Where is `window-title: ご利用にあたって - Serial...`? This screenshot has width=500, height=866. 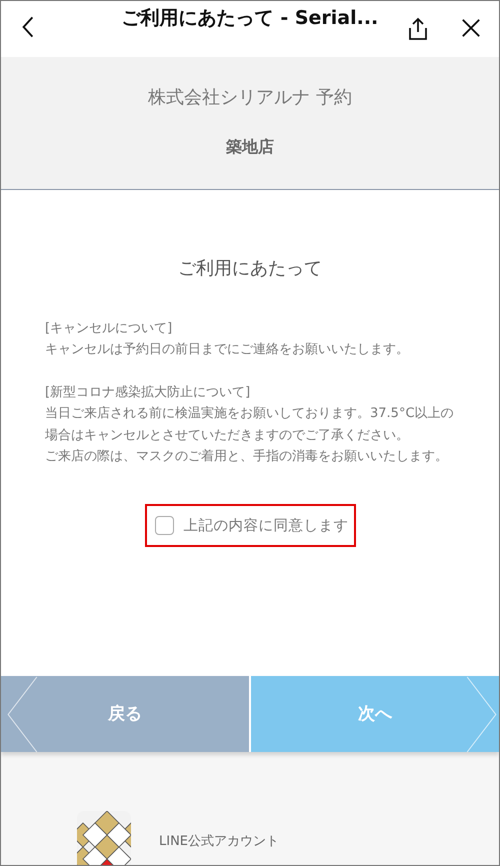 window-title: ご利用にあたって - Serial... is located at coordinates (250, 18).